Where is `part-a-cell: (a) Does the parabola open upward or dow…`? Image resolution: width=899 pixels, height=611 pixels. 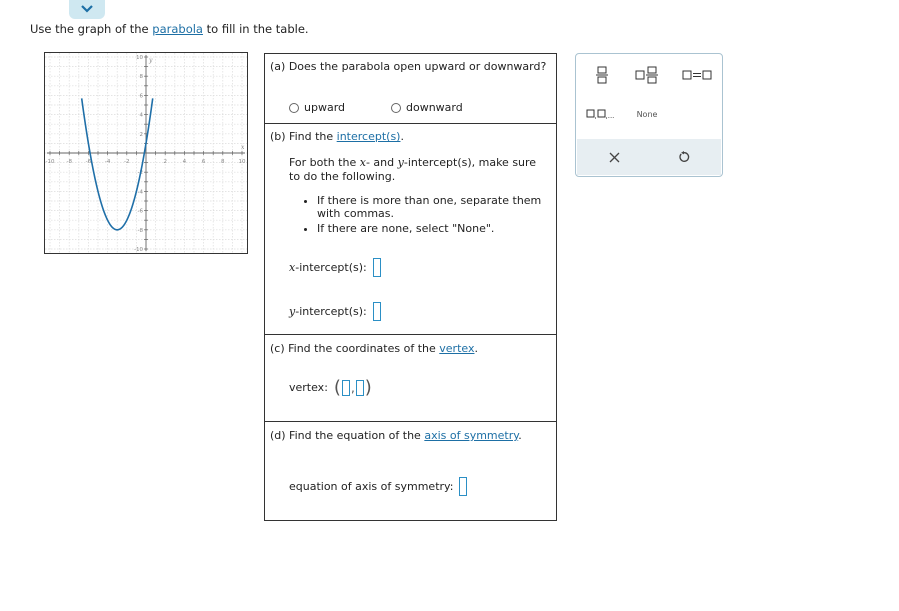 part-a-cell: (a) Does the parabola open upward or dow… is located at coordinates (410, 89).